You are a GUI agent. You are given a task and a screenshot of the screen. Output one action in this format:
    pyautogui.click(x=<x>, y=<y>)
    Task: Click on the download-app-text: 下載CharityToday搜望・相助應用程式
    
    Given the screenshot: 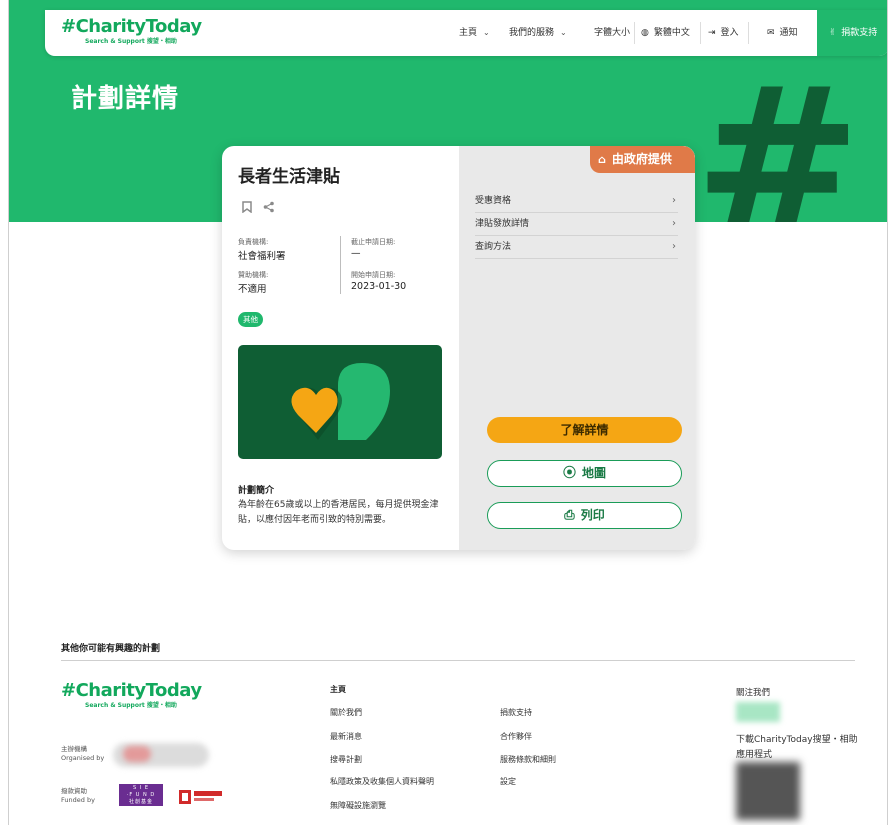 What is the action you would take?
    pyautogui.click(x=797, y=747)
    